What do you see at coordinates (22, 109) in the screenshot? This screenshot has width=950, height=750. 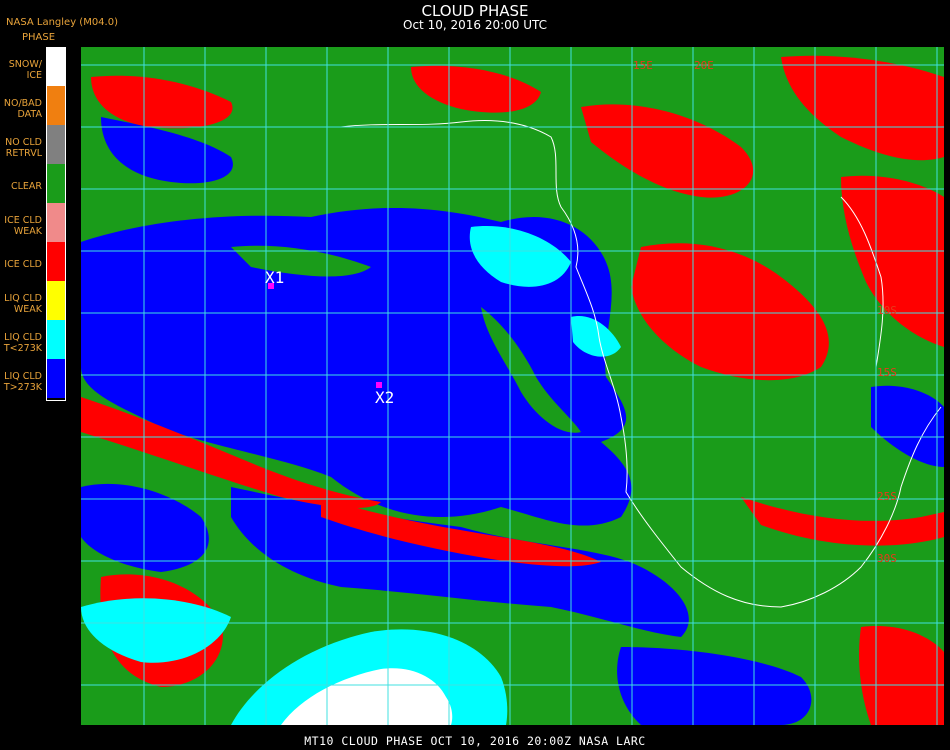 I see `legend-label: NO/BAD DATA` at bounding box center [22, 109].